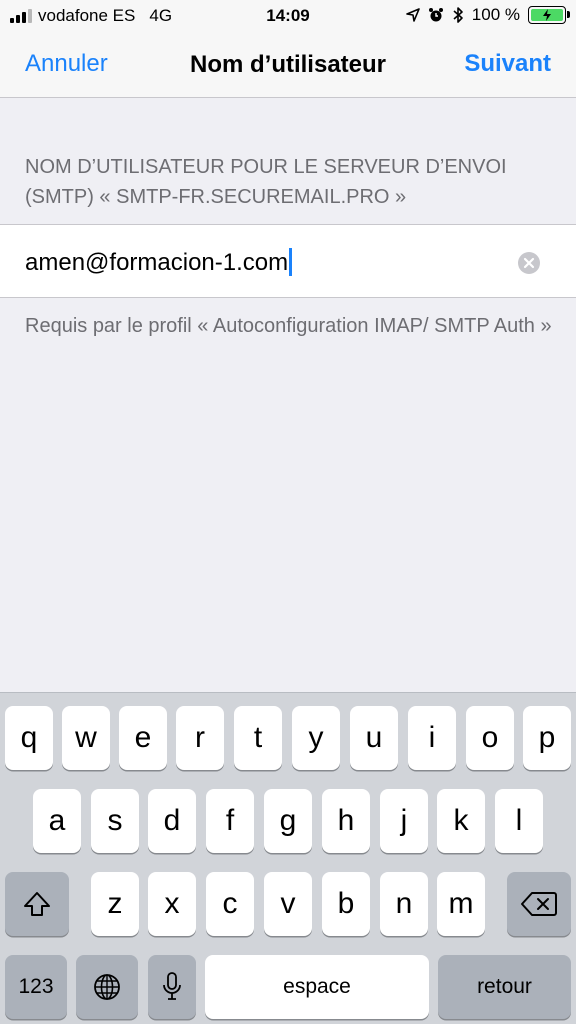 The image size is (576, 1024). What do you see at coordinates (346, 904) in the screenshot?
I see `key-b: b` at bounding box center [346, 904].